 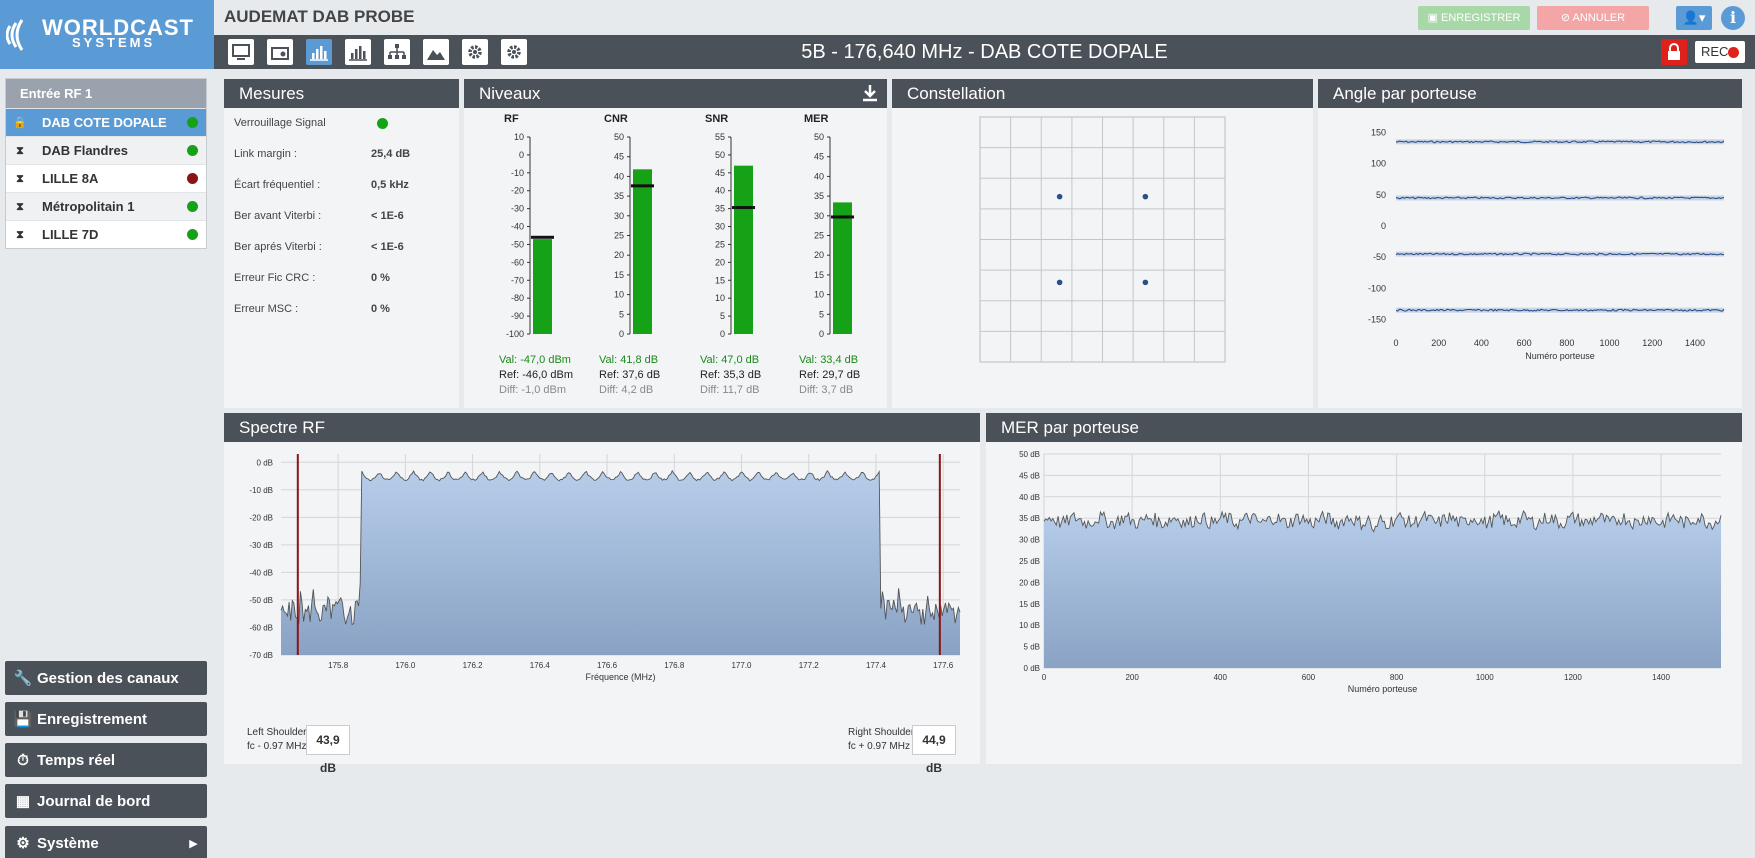 I want to click on measure-label: Ber avant Viterbi :, so click(x=278, y=216).